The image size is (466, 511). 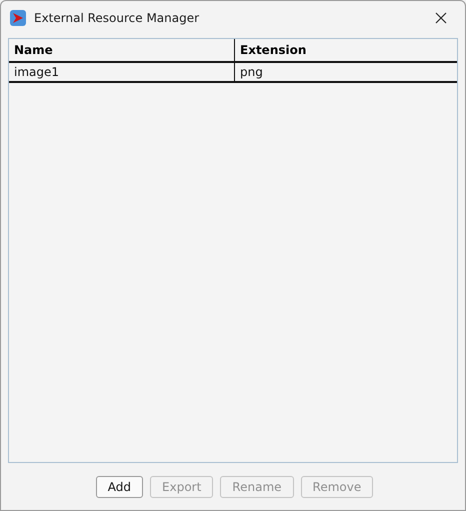 I want to click on table-cell: png, so click(x=345, y=72).